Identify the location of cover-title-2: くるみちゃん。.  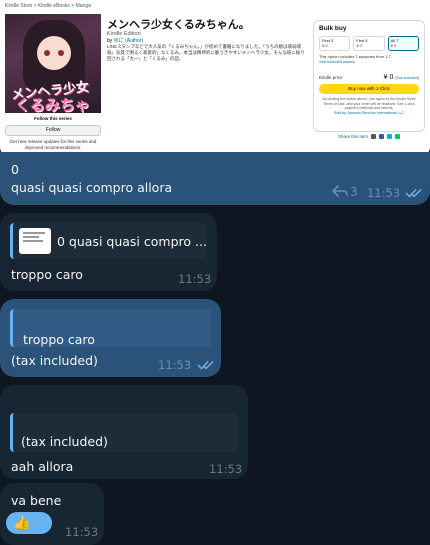
(52, 105).